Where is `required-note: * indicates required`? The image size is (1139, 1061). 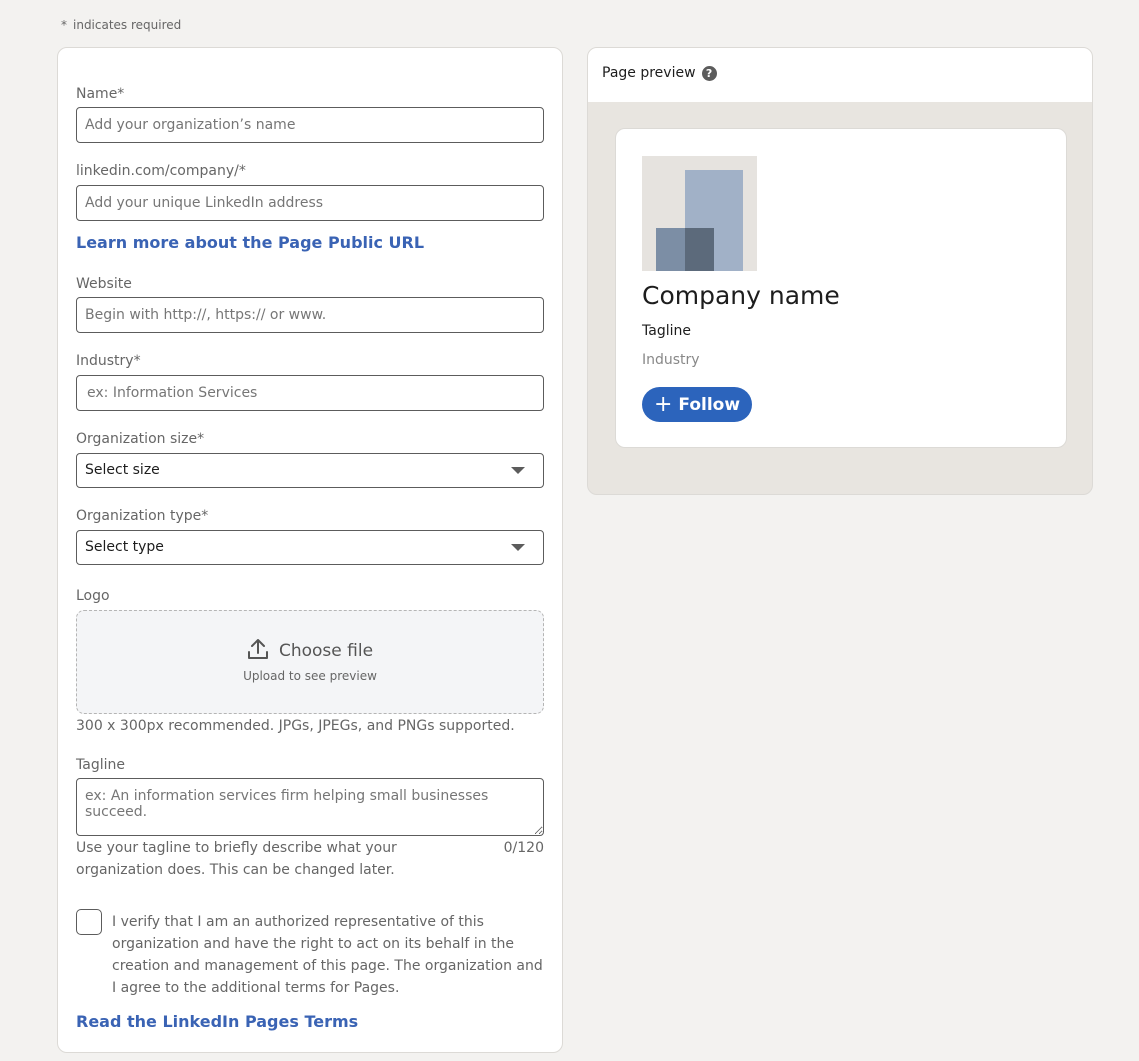
required-note: * indicates required is located at coordinates (121, 25).